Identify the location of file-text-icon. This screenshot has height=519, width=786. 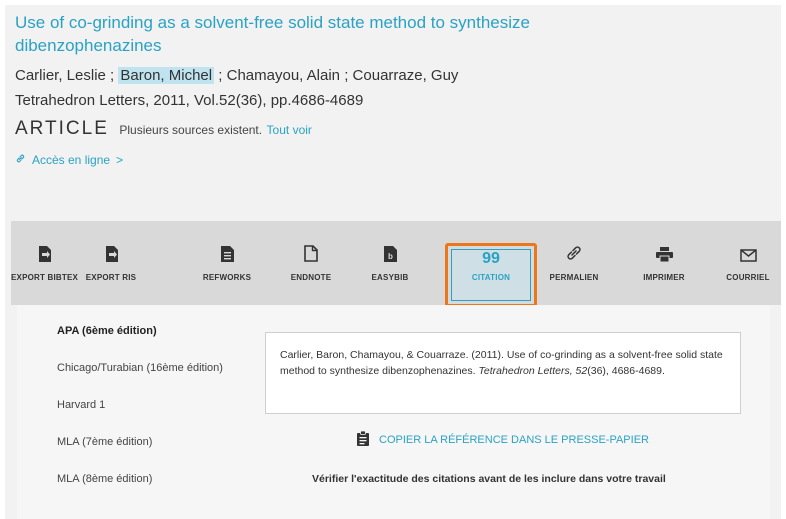
(227, 256).